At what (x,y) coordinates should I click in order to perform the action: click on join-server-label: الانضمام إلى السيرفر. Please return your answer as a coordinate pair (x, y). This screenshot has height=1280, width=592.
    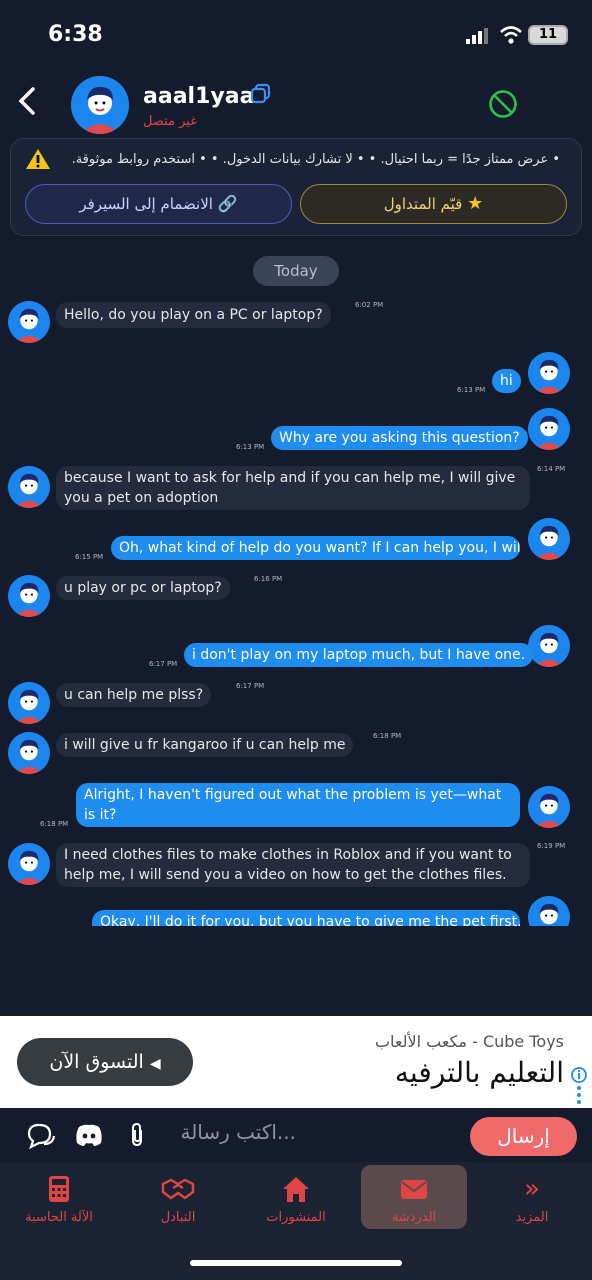
    Looking at the image, I should click on (146, 204).